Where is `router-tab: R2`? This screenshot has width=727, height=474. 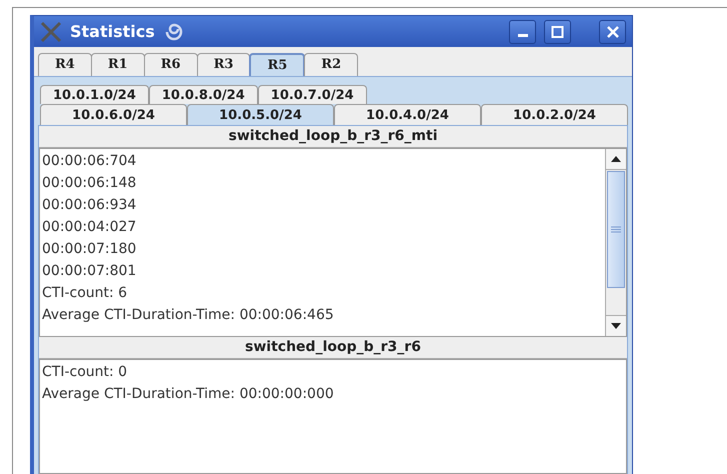 router-tab: R2 is located at coordinates (331, 64).